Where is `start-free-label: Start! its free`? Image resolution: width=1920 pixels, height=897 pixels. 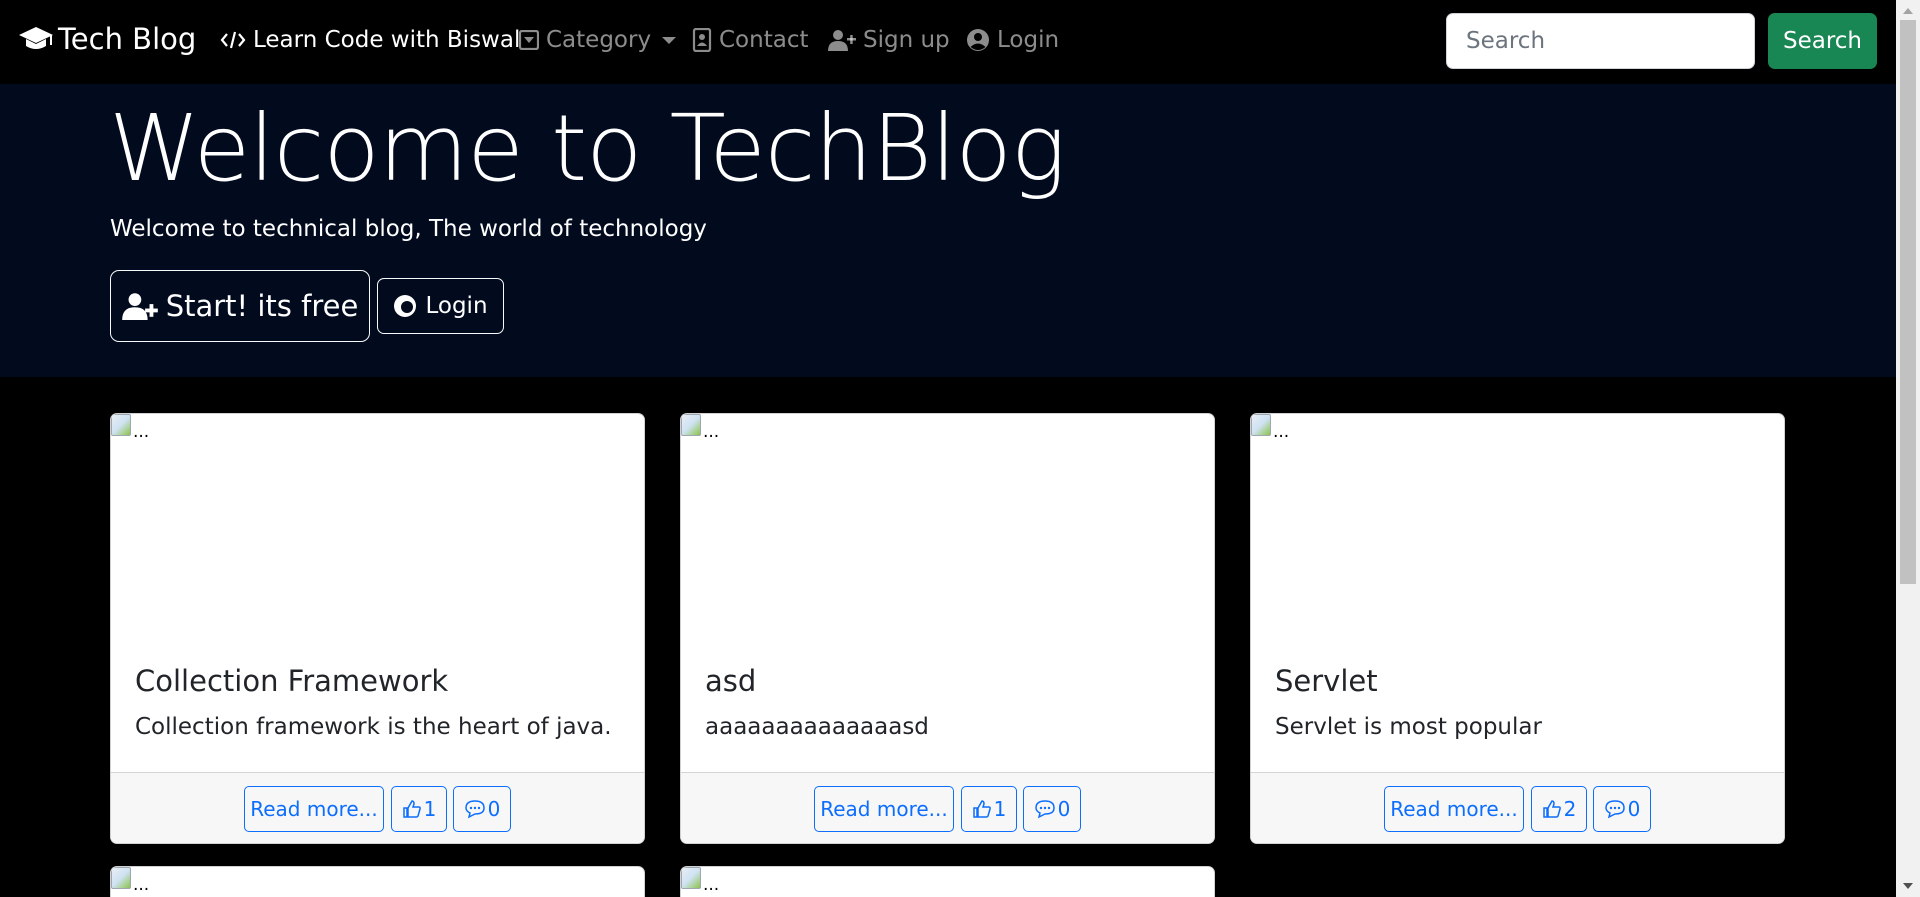 start-free-label: Start! its free is located at coordinates (262, 306).